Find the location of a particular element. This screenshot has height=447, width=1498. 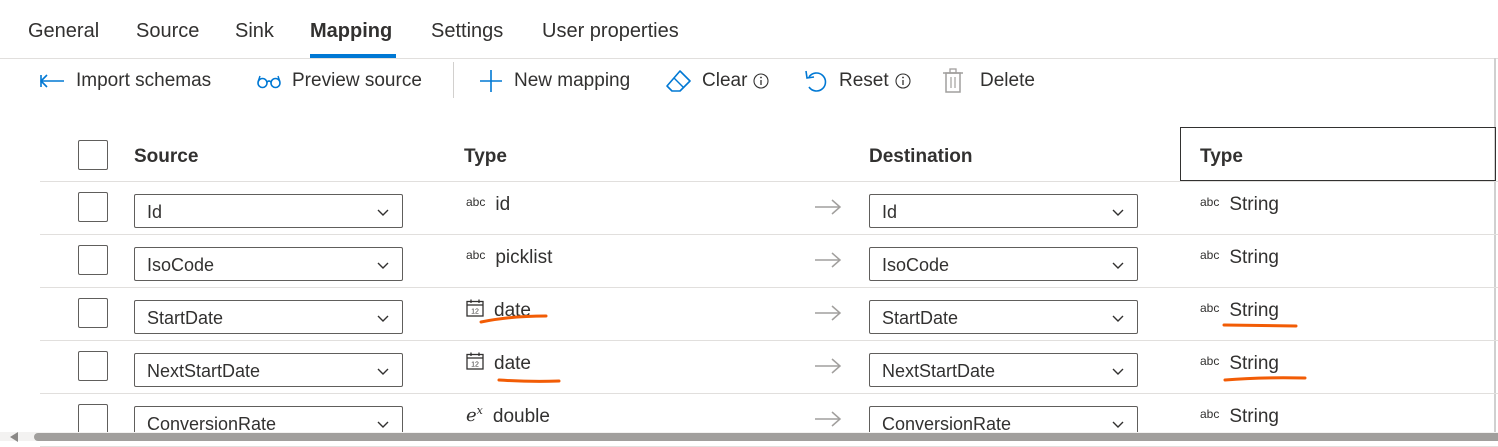

plus-icon is located at coordinates (491, 81).